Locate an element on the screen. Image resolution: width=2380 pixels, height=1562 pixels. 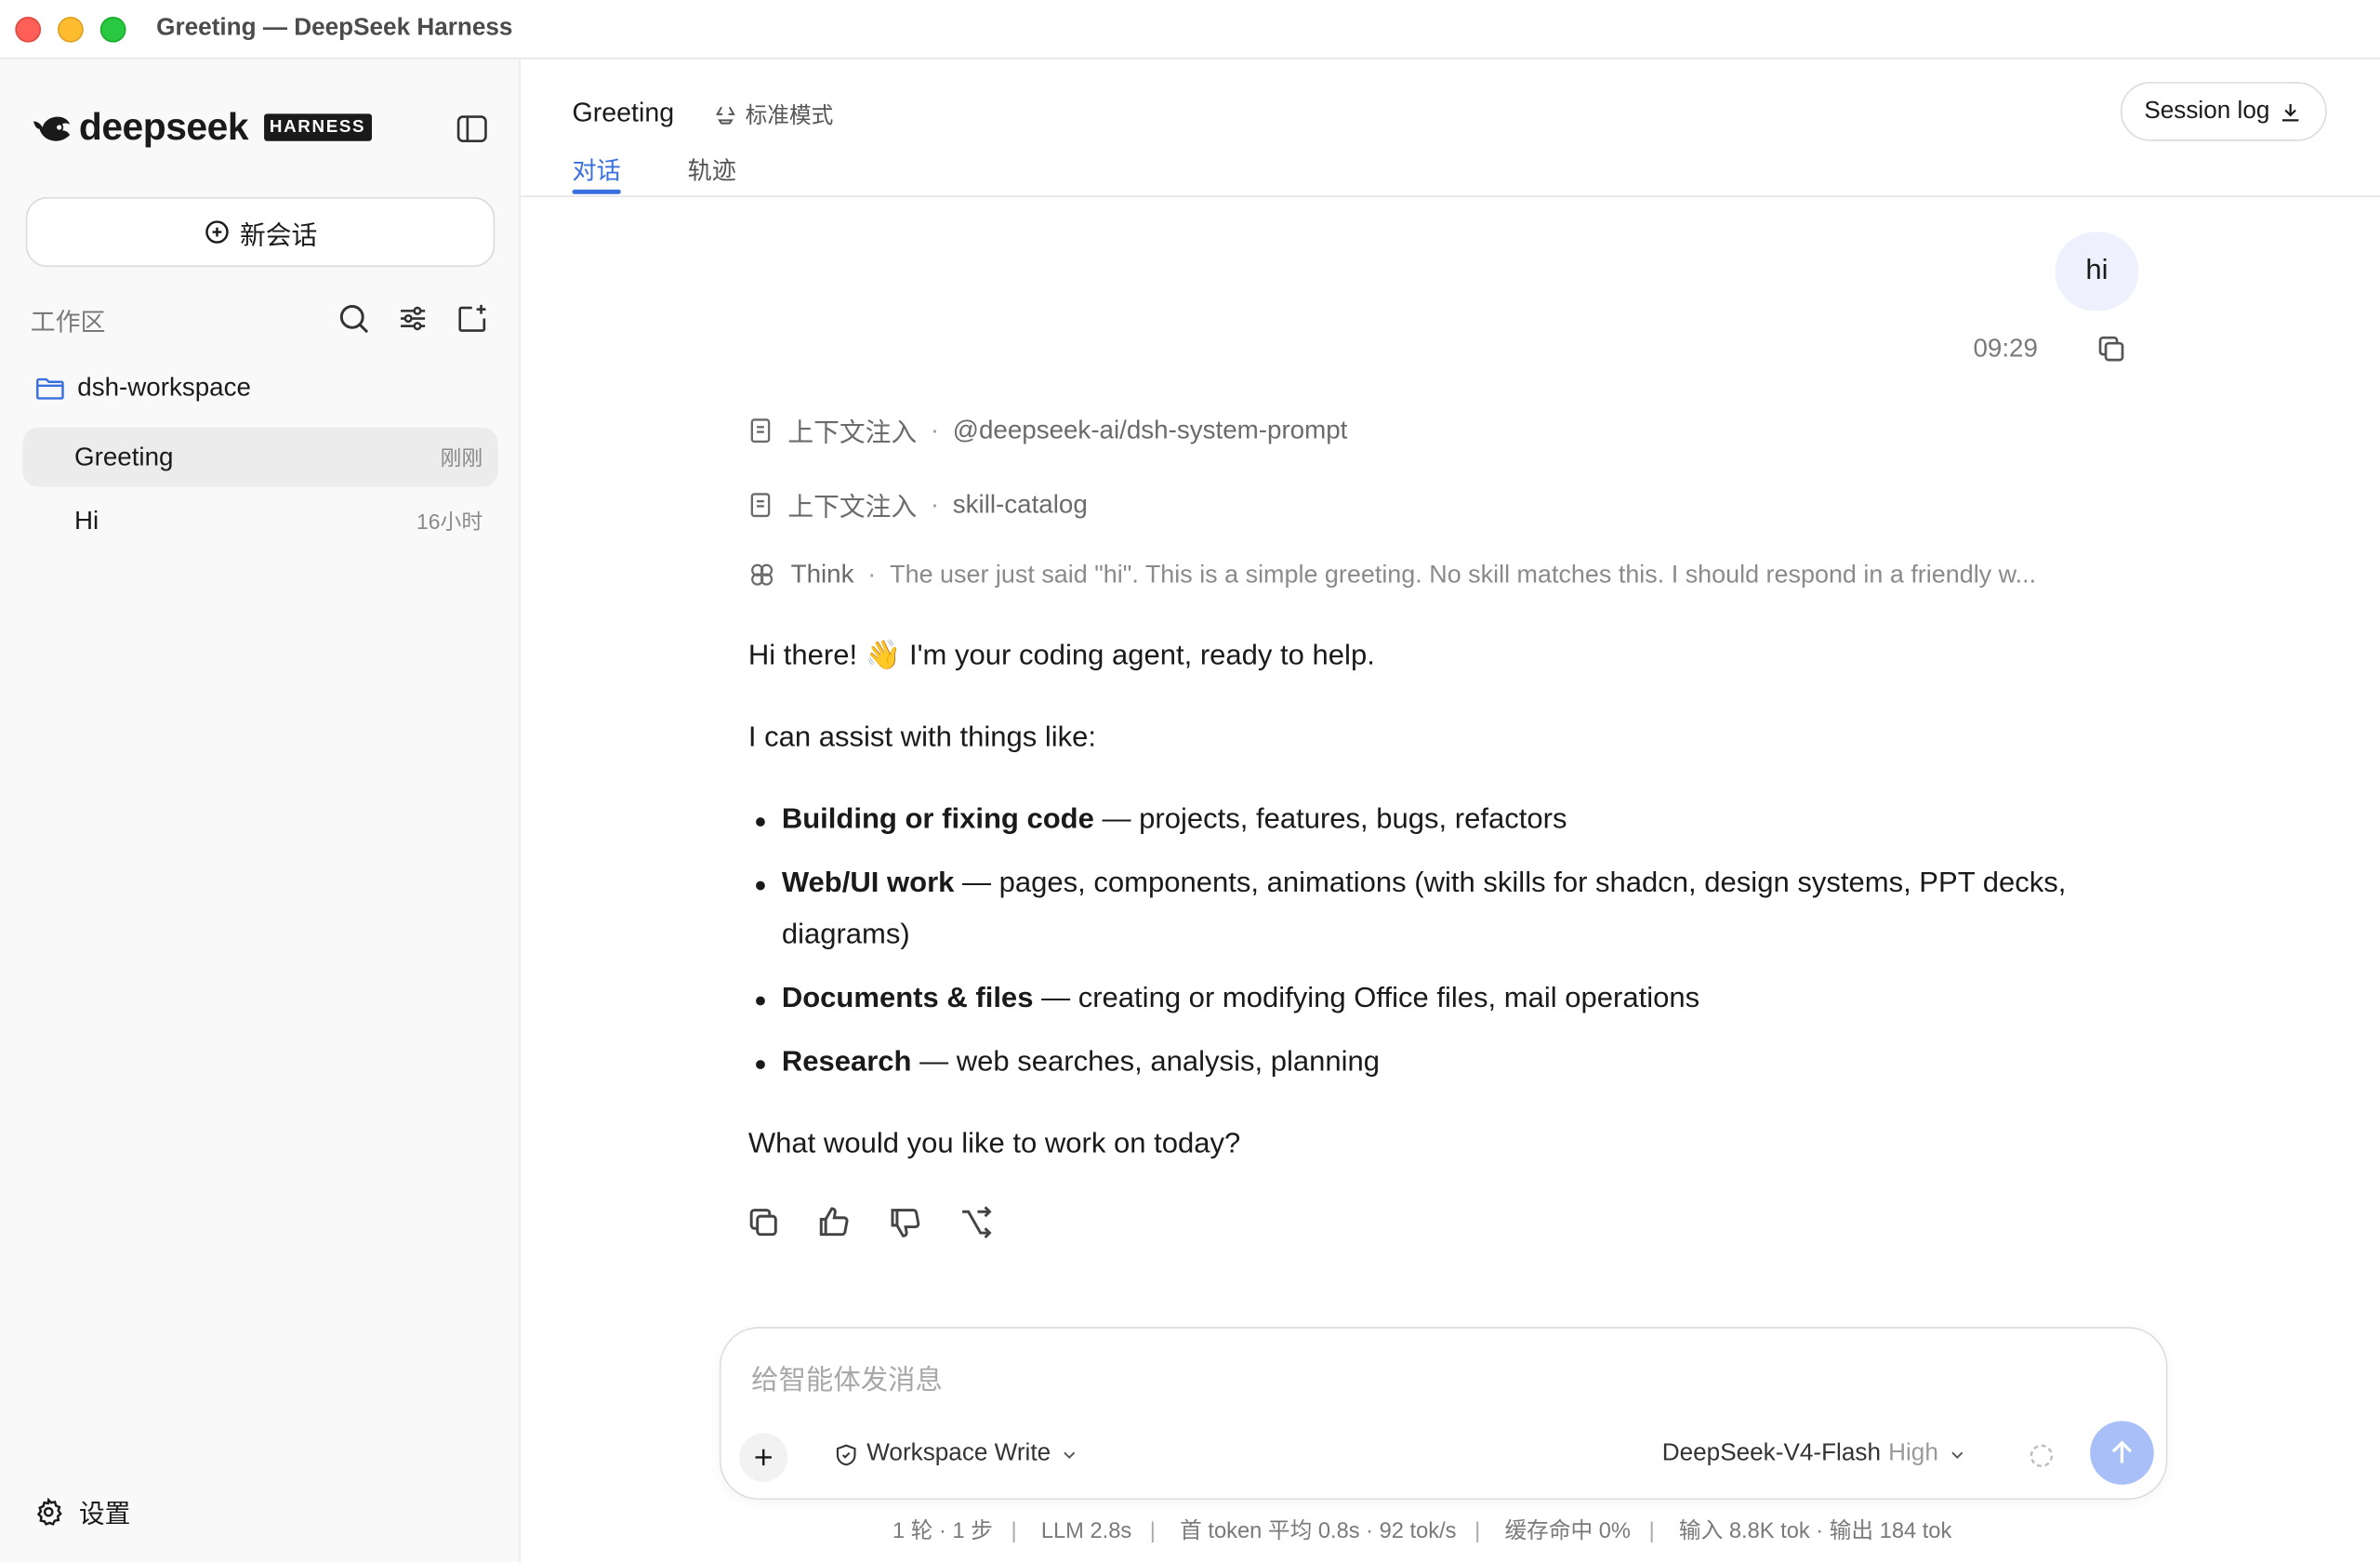
settings-button: 设置 is located at coordinates (81, 1511).